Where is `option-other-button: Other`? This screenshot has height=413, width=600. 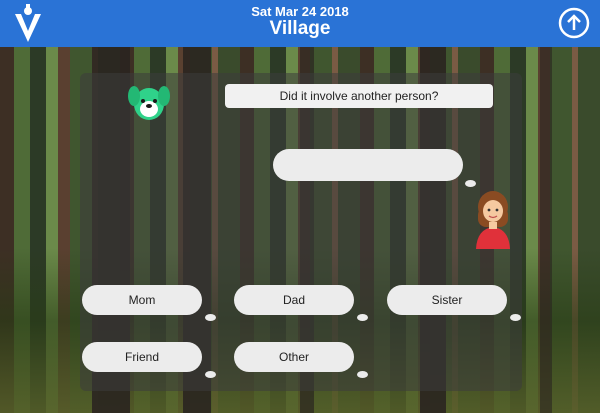
option-other-button: Other is located at coordinates (294, 357).